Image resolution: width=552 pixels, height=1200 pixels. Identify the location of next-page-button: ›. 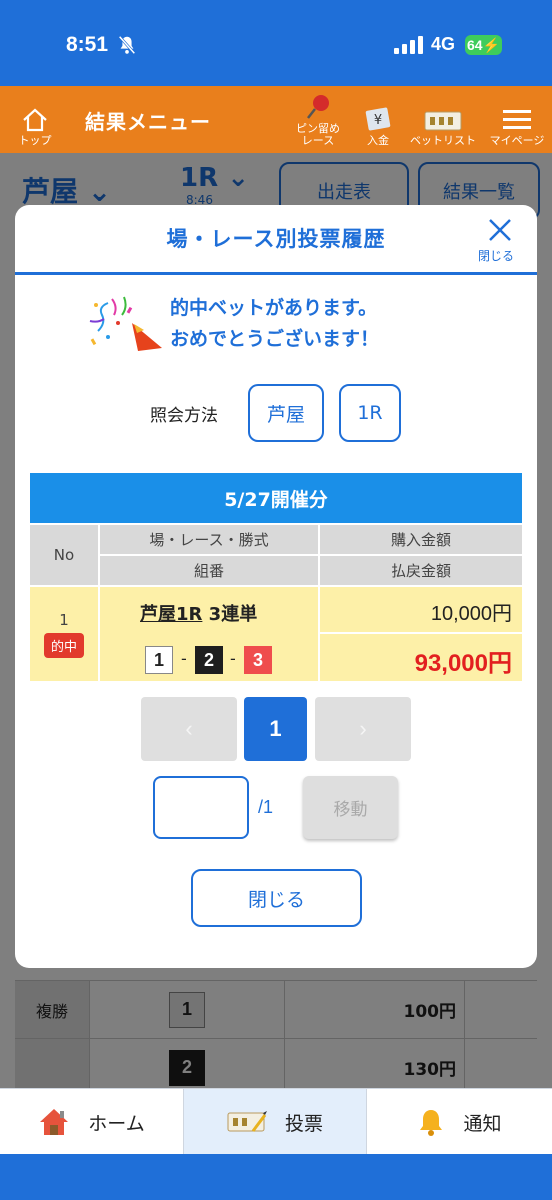
(363, 729).